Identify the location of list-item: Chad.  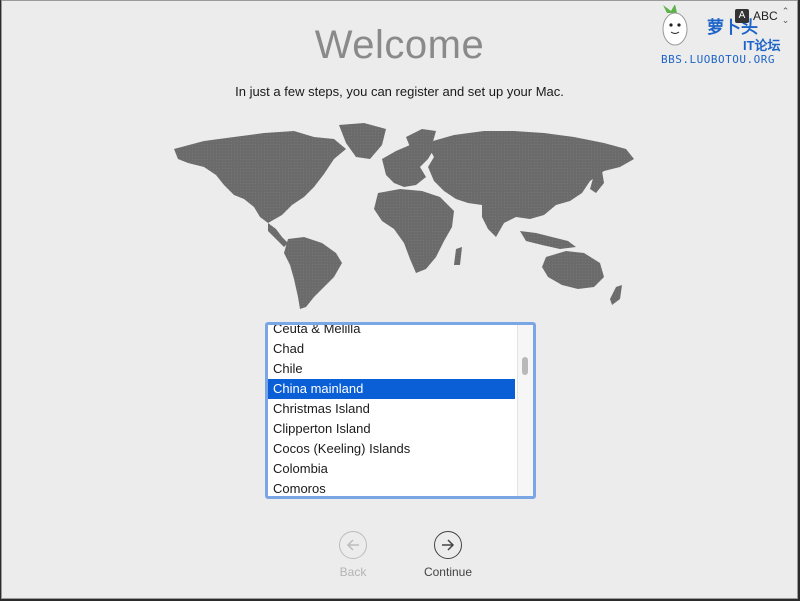
(391, 349).